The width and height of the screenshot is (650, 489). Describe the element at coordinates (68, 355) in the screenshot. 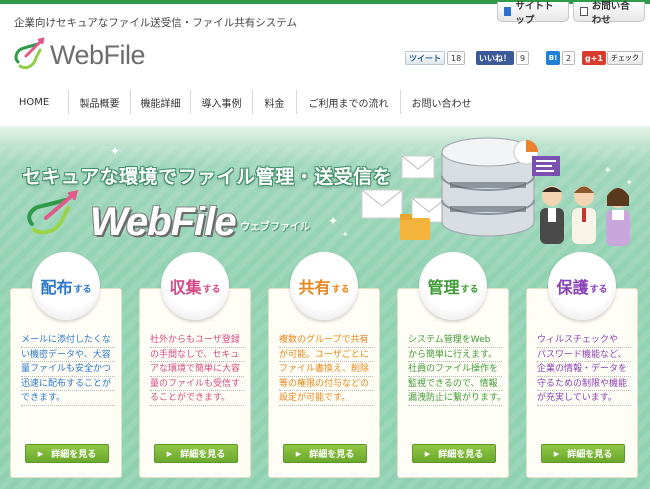

I see `feature-text-line: い機密データや、大容` at that location.